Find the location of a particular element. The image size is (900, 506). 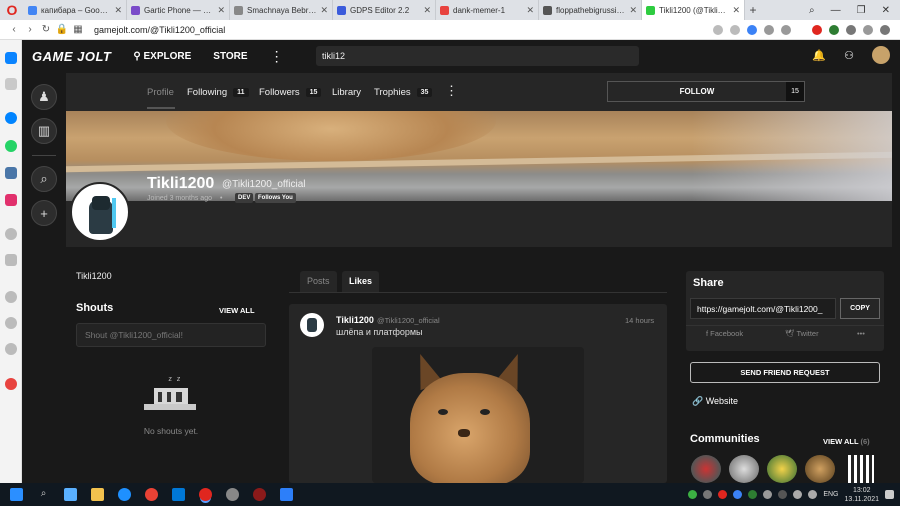

community-among-us-icon is located at coordinates (706, 469).